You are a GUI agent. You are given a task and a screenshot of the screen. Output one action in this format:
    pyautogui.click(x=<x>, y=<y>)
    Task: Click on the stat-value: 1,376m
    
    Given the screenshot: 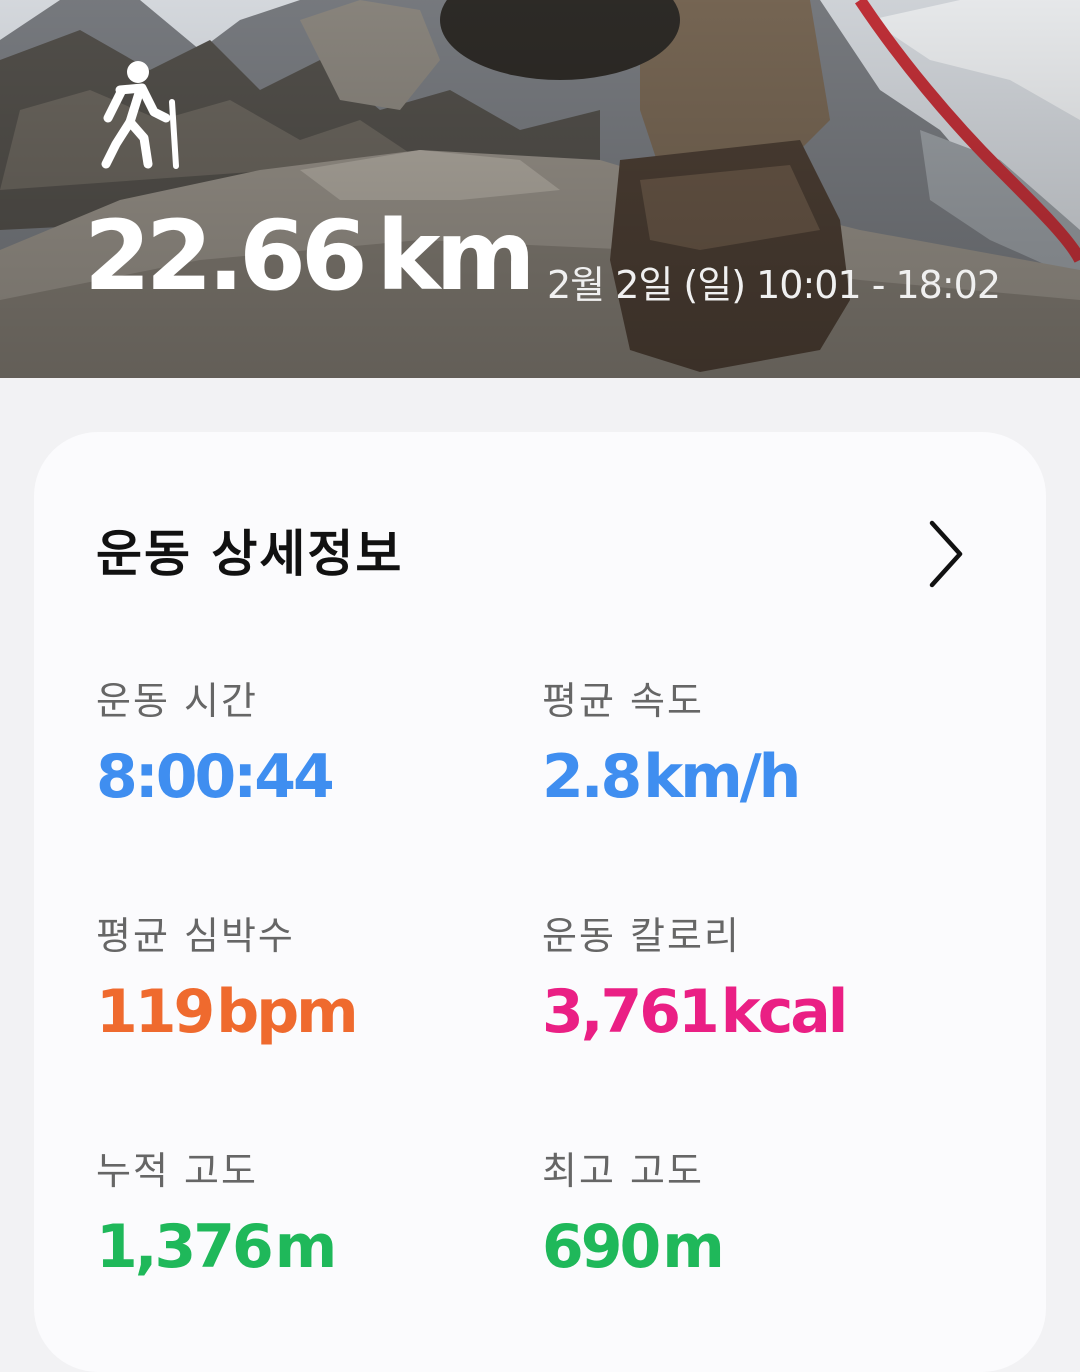 What is the action you would take?
    pyautogui.click(x=217, y=1247)
    